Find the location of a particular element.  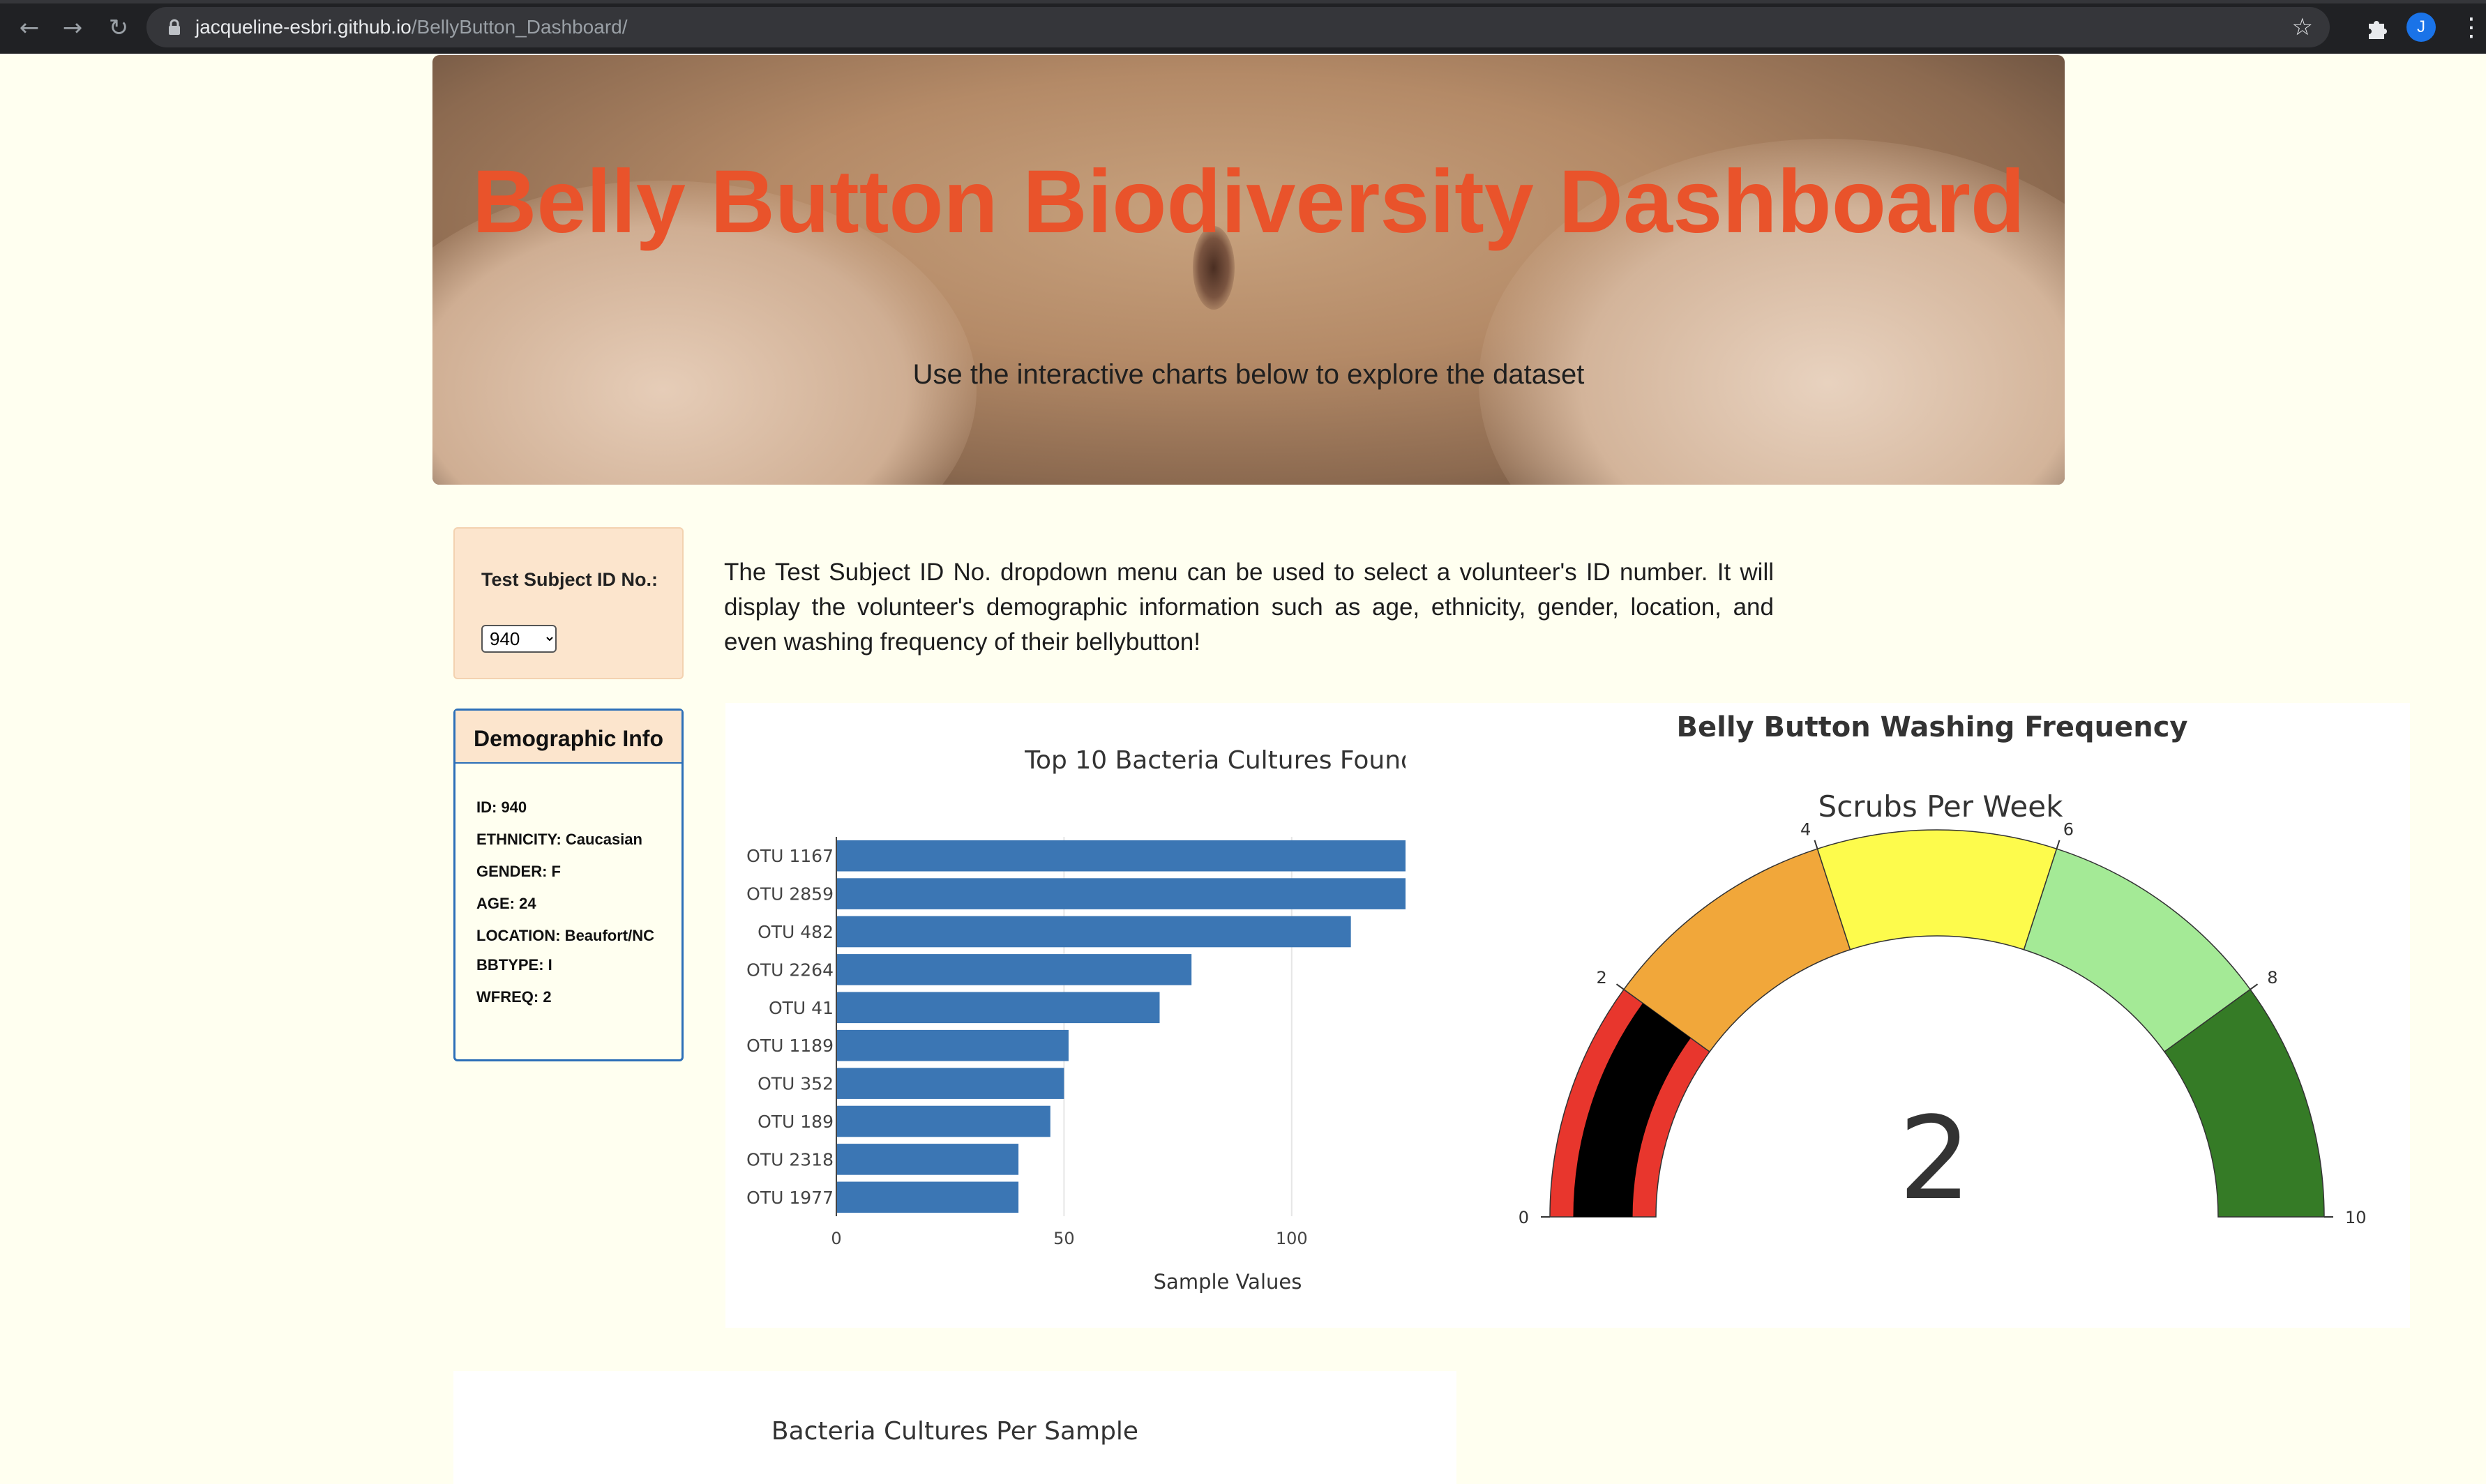

gauge-tick-label: 0 is located at coordinates (1524, 1217).